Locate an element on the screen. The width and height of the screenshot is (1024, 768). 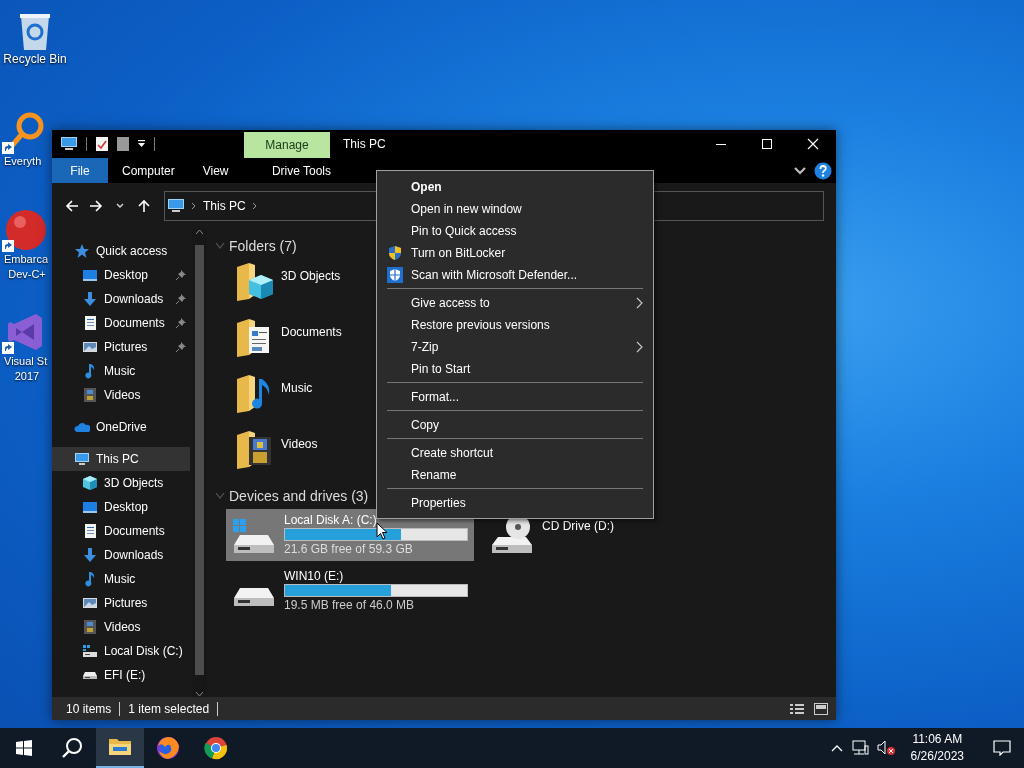
tiles-view-icon is located at coordinates (821, 708).